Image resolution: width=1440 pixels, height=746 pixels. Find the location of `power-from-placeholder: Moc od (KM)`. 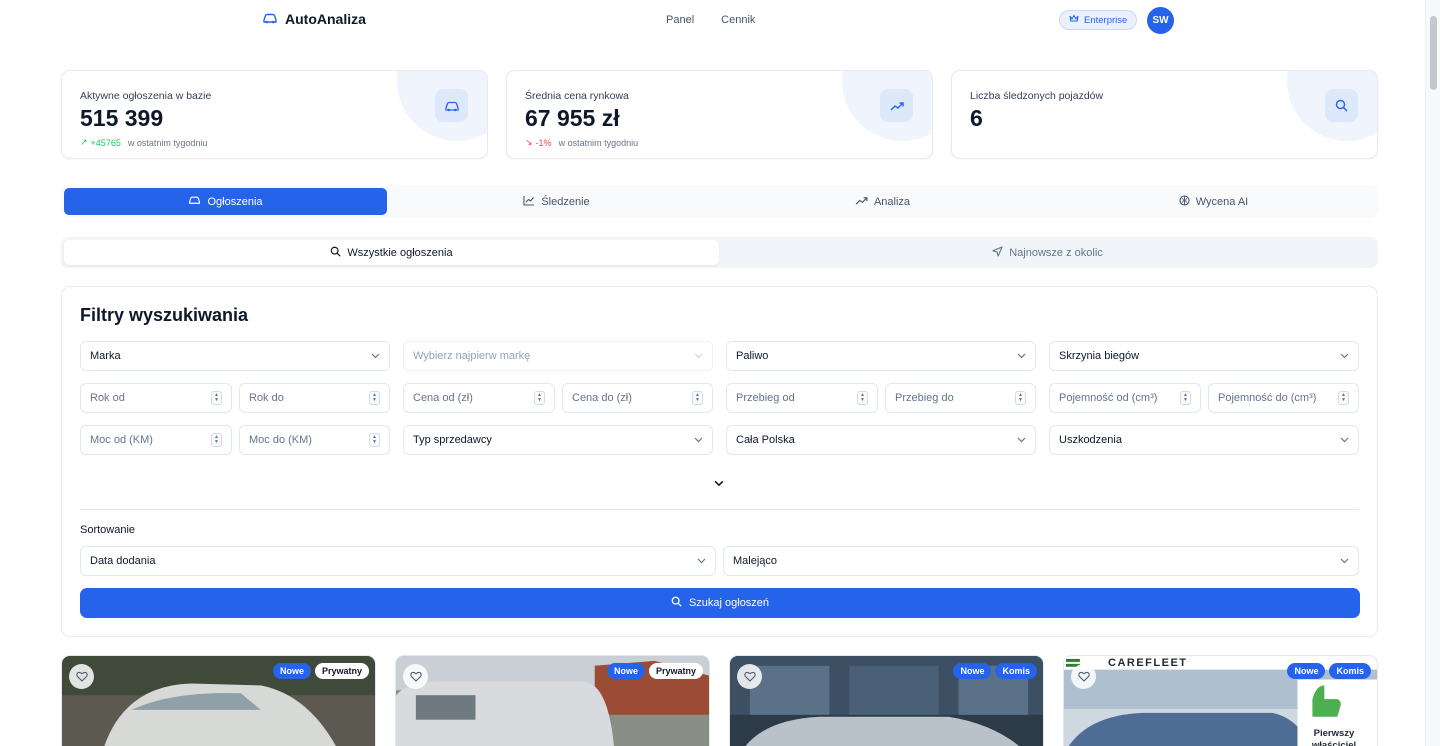

power-from-placeholder: Moc od (KM) is located at coordinates (121, 440).